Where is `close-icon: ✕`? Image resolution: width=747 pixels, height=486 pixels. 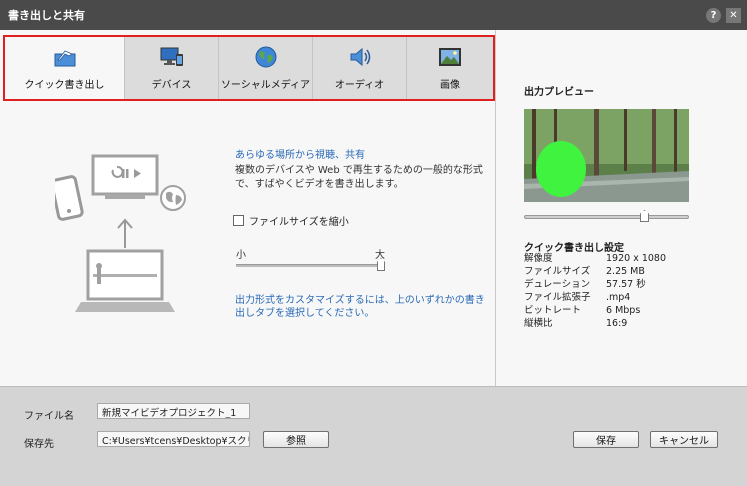
close-icon: ✕ is located at coordinates (733, 15).